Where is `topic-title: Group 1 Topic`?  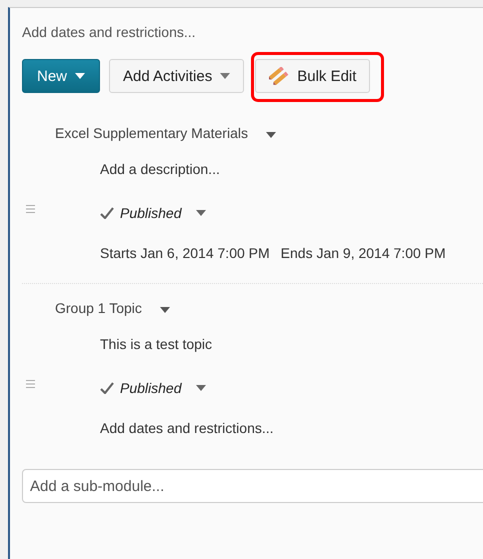 topic-title: Group 1 Topic is located at coordinates (98, 308).